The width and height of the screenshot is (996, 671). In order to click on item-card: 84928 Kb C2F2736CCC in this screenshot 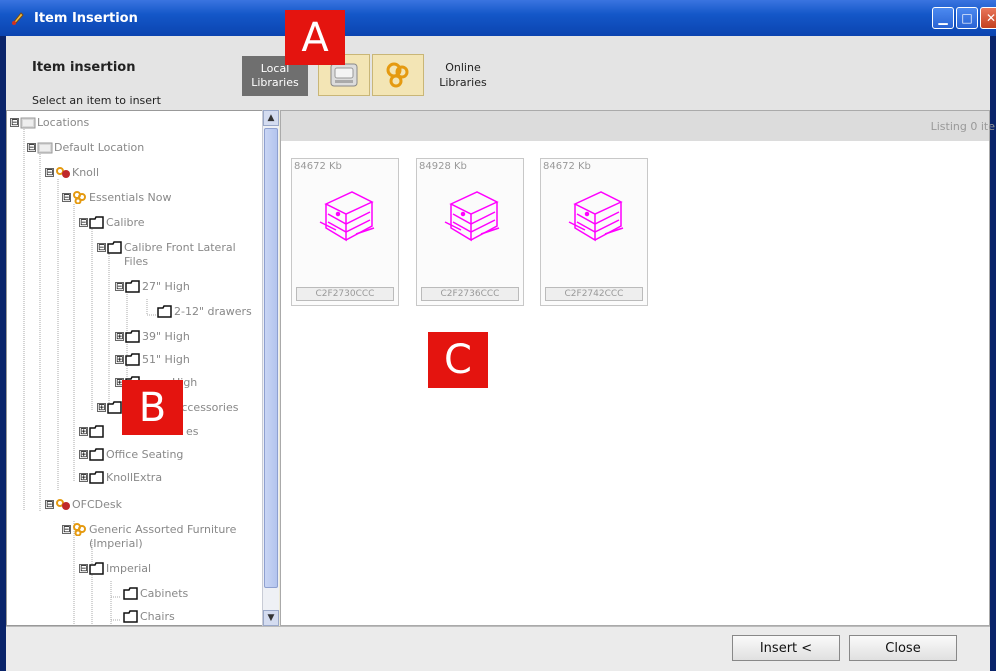, I will do `click(470, 232)`.